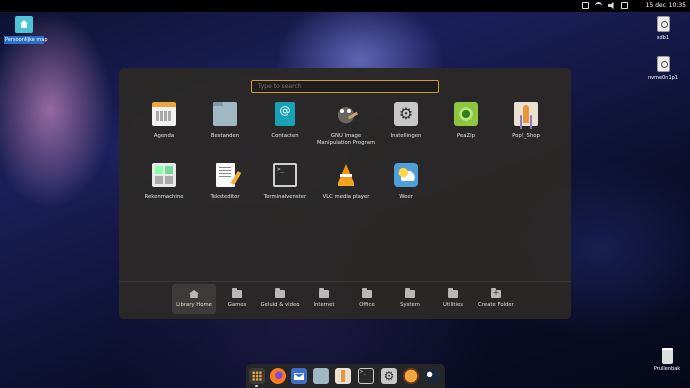 This screenshot has height=388, width=690. What do you see at coordinates (280, 299) in the screenshot?
I see `folder-geluid-video: Geluid & video` at bounding box center [280, 299].